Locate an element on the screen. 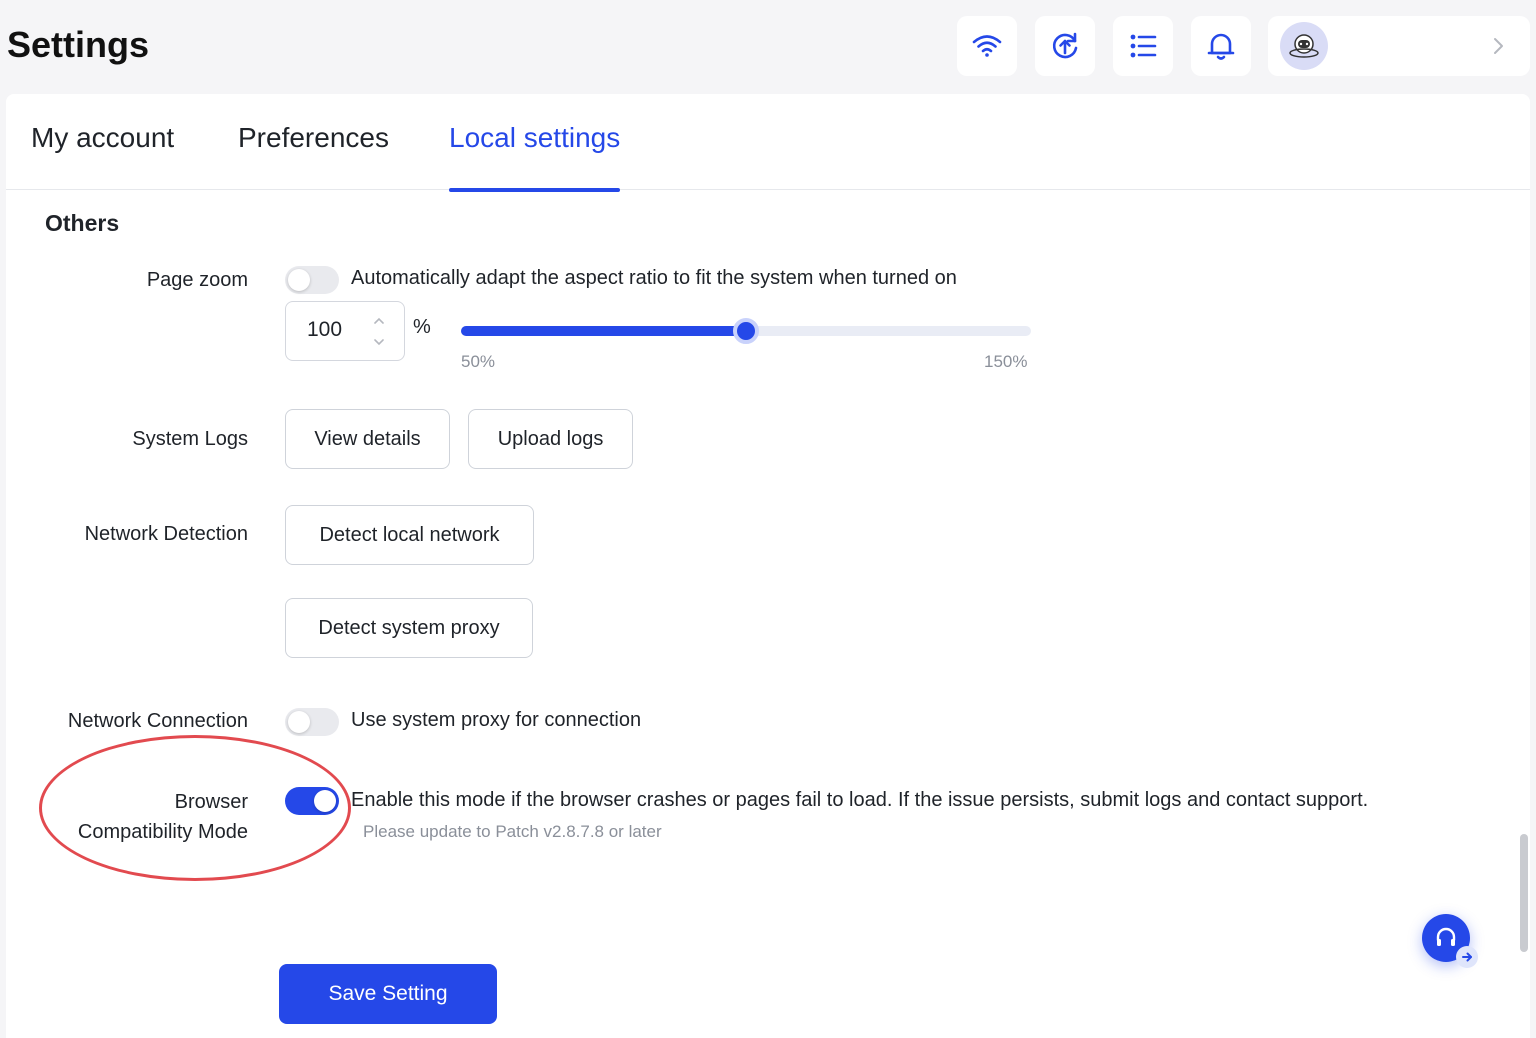 The image size is (1536, 1038). zoom-slider-thumb is located at coordinates (746, 331).